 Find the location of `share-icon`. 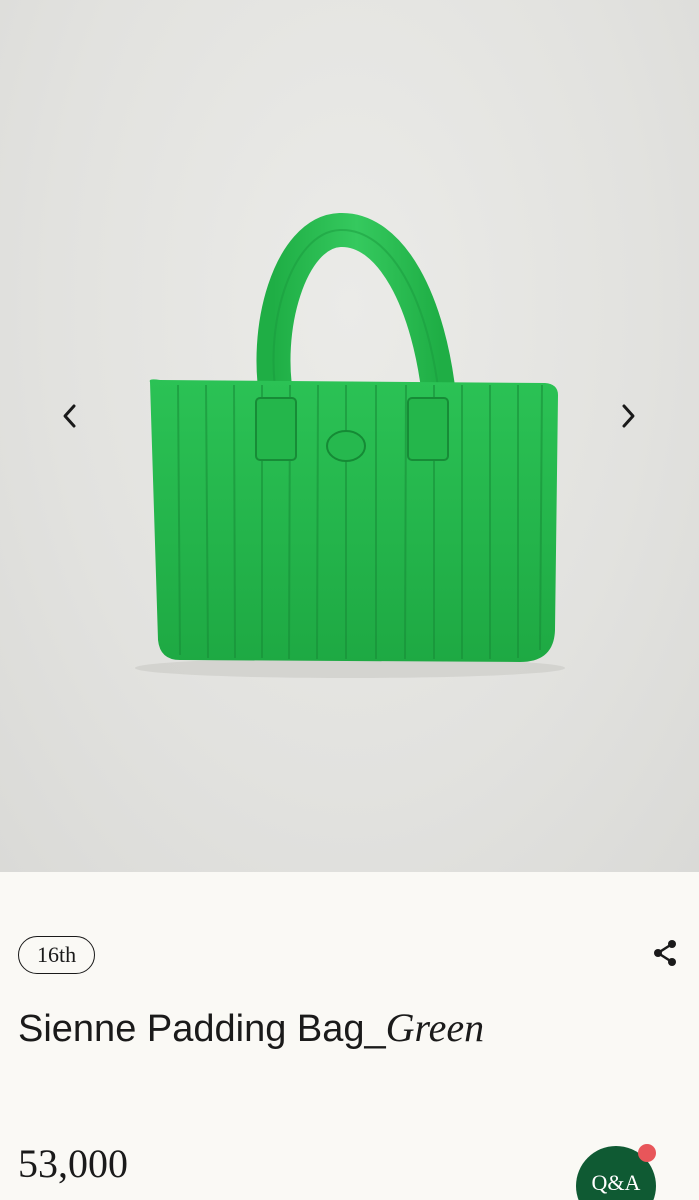

share-icon is located at coordinates (665, 953).